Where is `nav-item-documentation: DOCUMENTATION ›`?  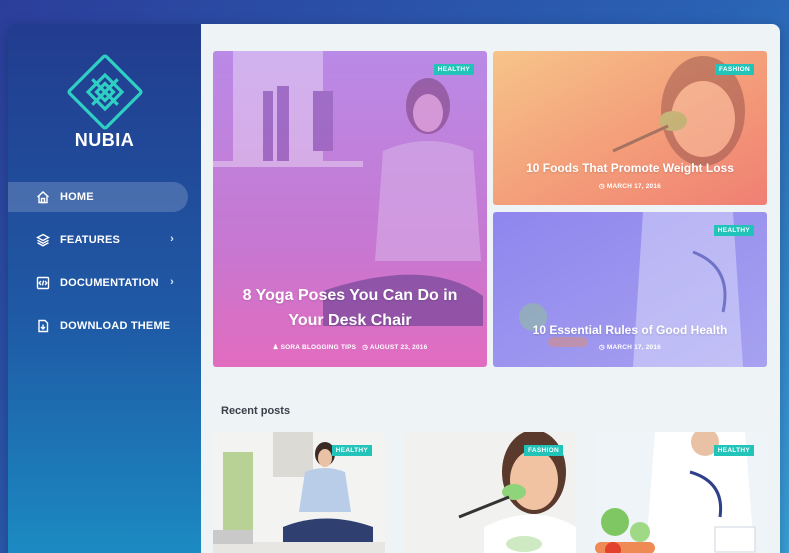 nav-item-documentation: DOCUMENTATION › is located at coordinates (98, 283).